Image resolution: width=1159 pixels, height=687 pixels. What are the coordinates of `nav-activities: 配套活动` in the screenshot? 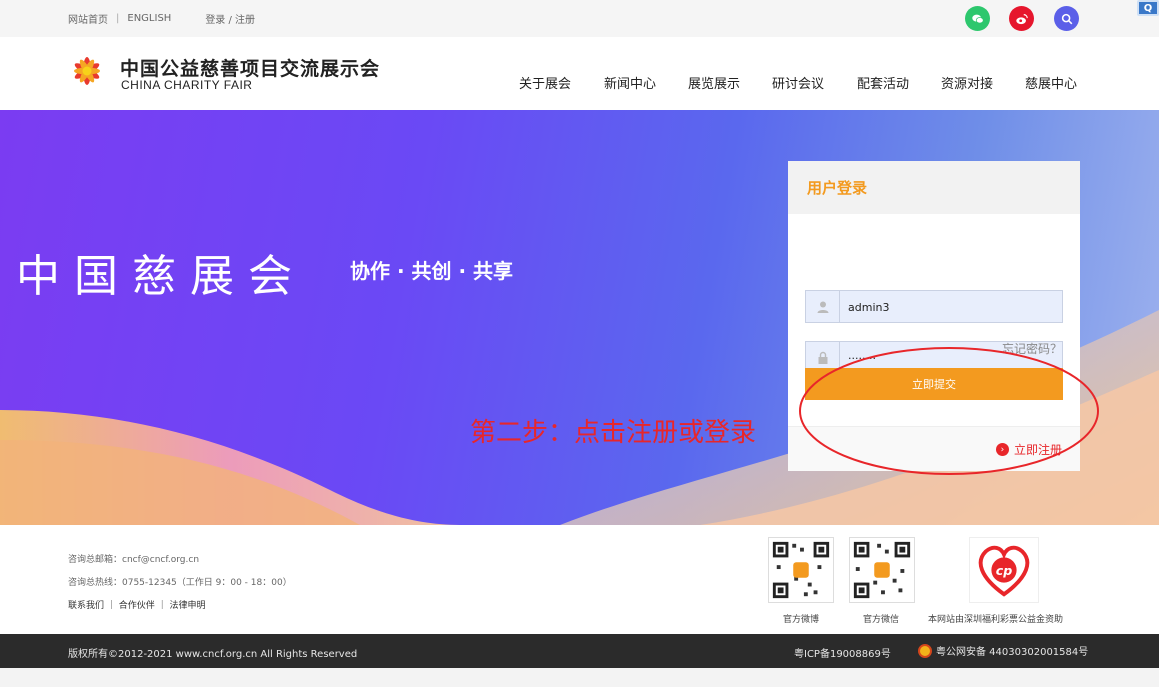 It's located at (883, 82).